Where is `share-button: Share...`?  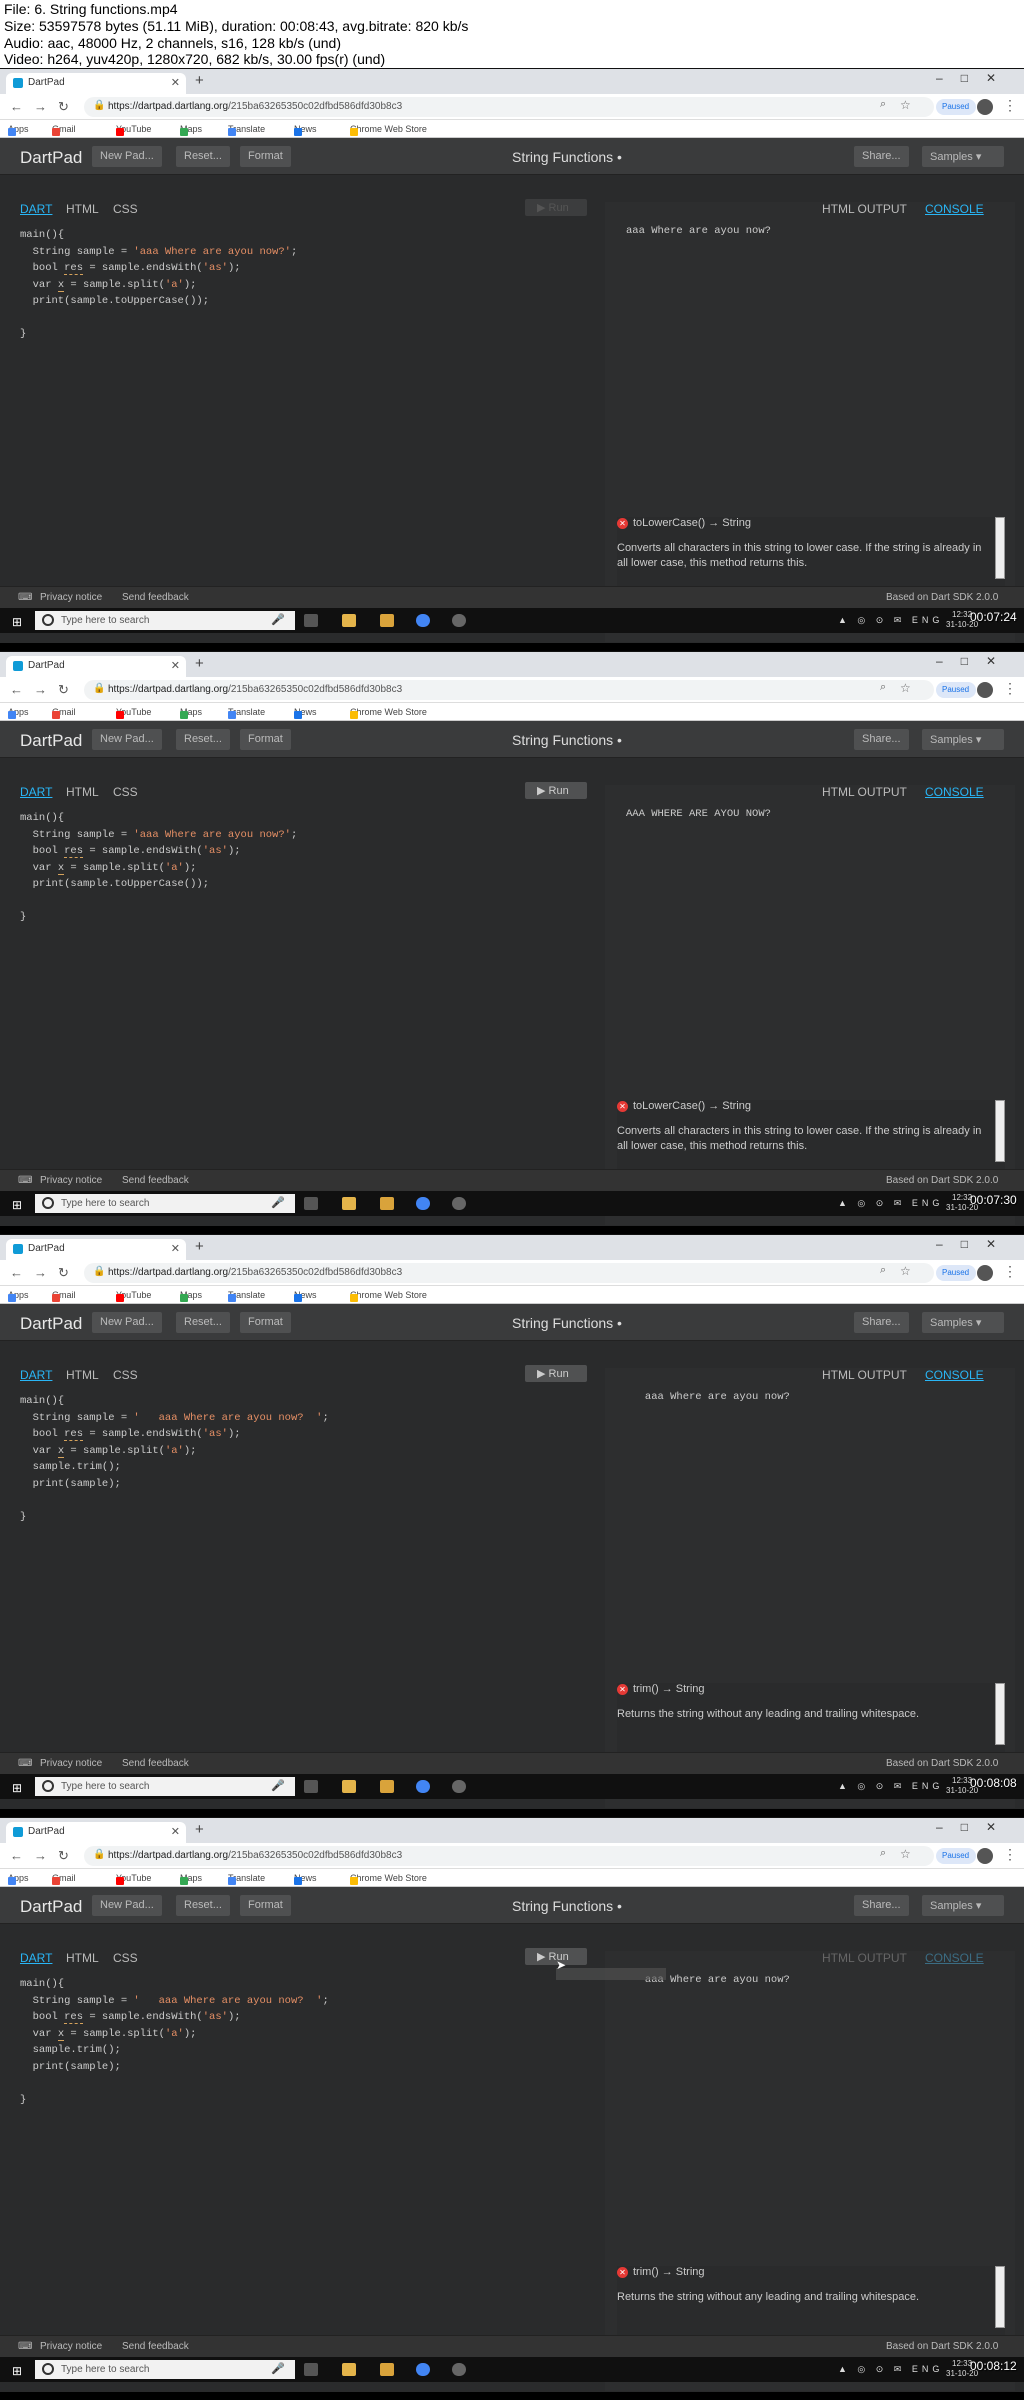 share-button: Share... is located at coordinates (881, 1905).